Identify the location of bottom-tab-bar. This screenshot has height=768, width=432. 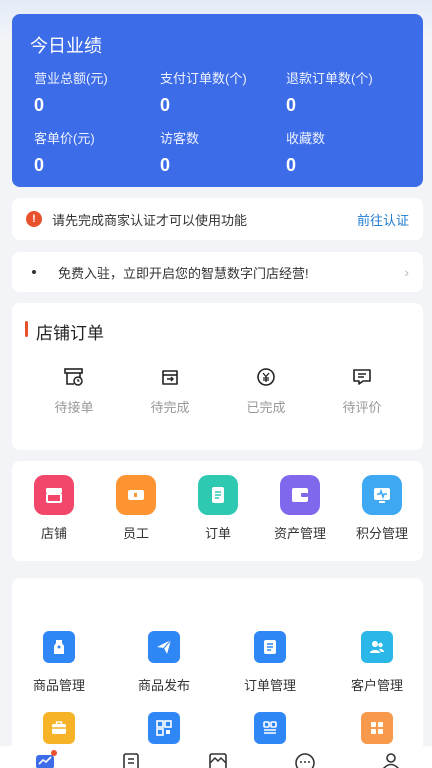
(216, 757).